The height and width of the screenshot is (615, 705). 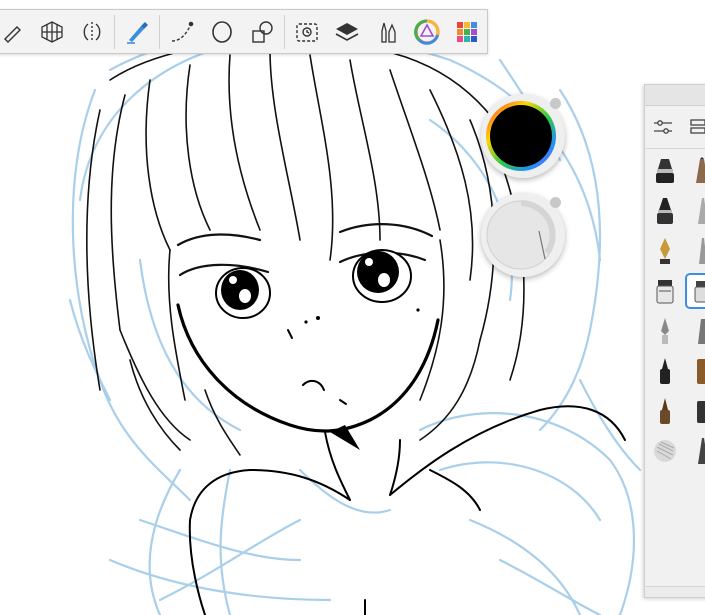 What do you see at coordinates (665, 291) in the screenshot?
I see `felt-tip-brush` at bounding box center [665, 291].